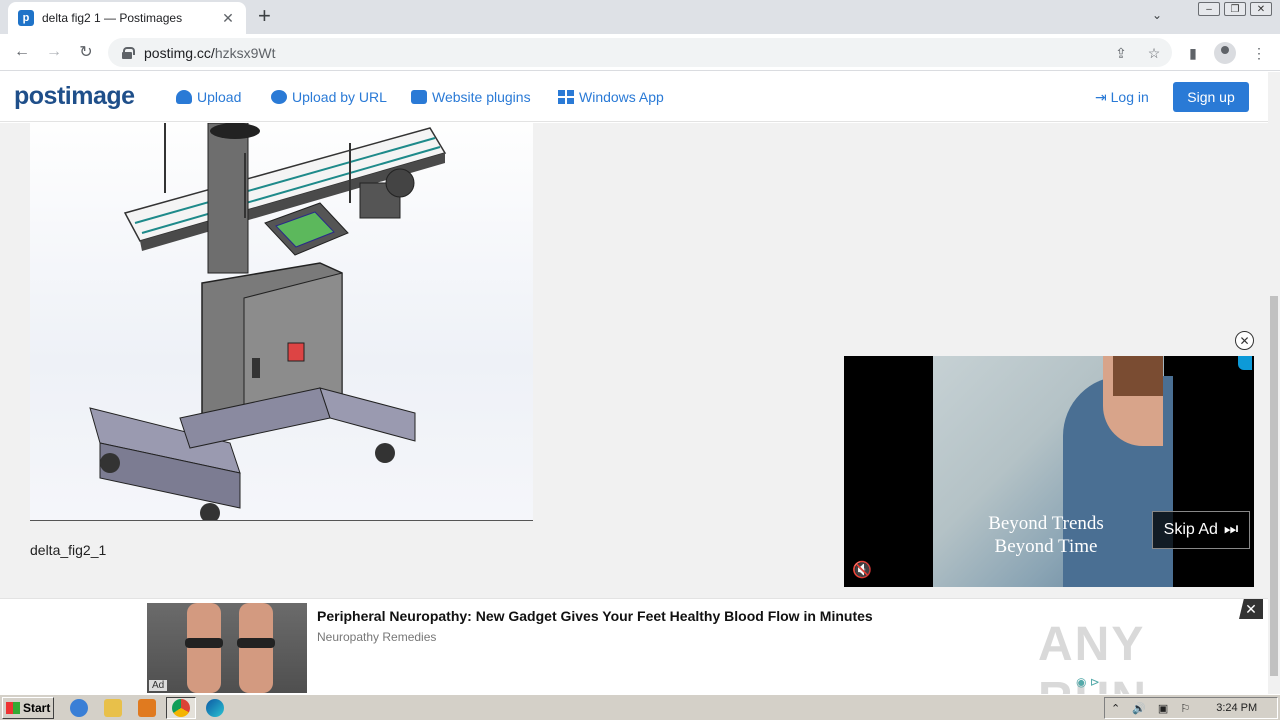 The height and width of the screenshot is (720, 1280). Describe the element at coordinates (279, 97) in the screenshot. I see `globe-icon` at that location.